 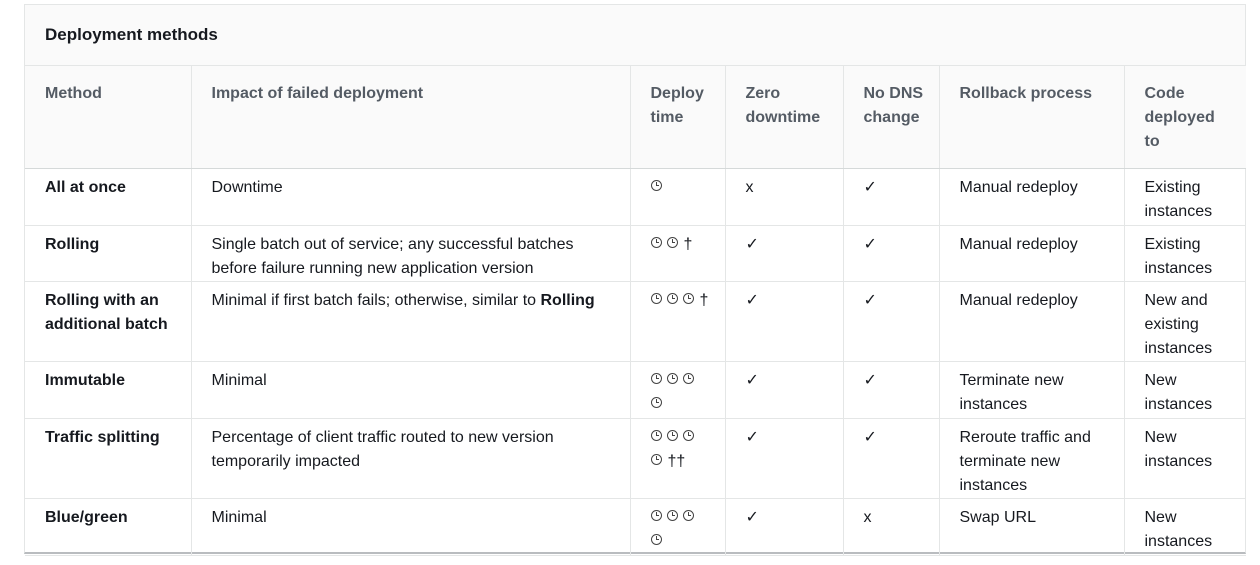 What do you see at coordinates (677, 117) in the screenshot?
I see `column-header-deploy-time: Deploy time` at bounding box center [677, 117].